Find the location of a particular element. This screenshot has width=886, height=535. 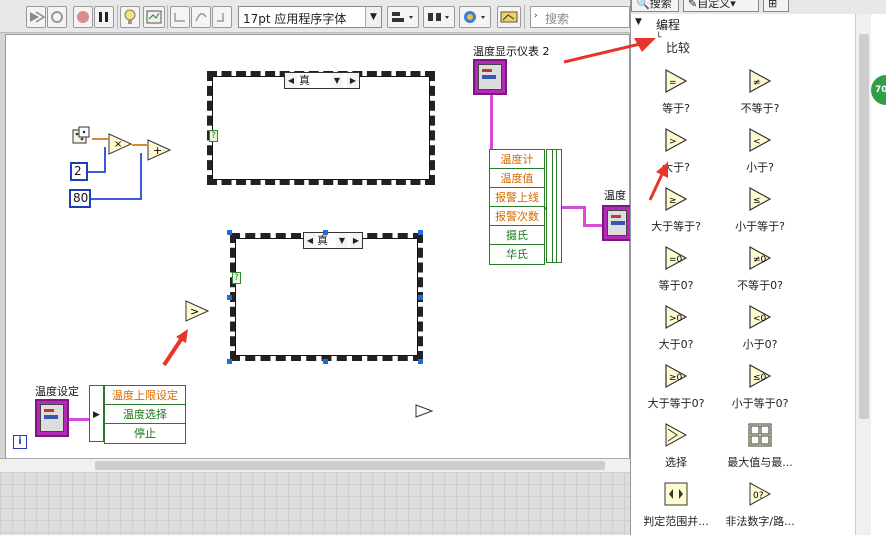

run-continuous-icon is located at coordinates (57, 17).